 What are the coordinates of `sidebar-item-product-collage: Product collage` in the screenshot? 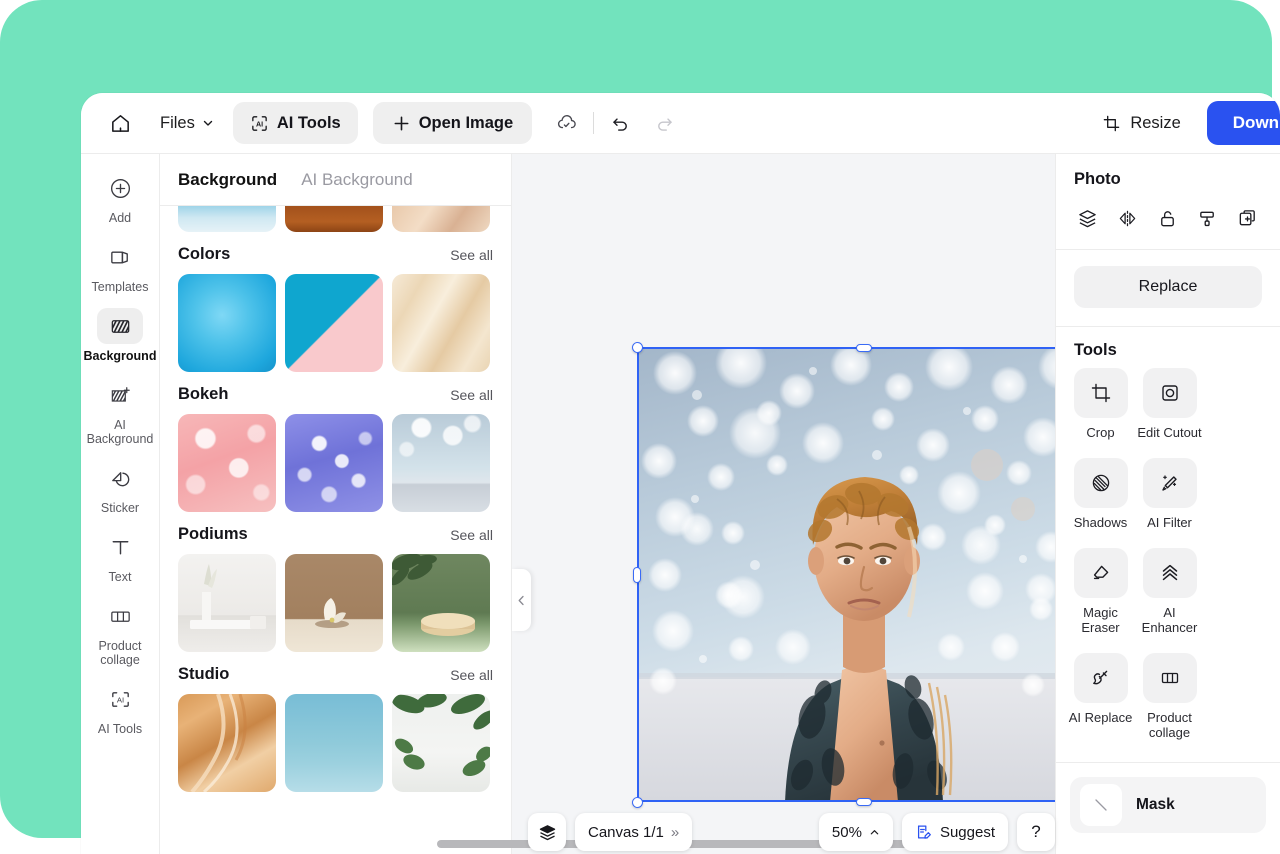 It's located at (120, 632).